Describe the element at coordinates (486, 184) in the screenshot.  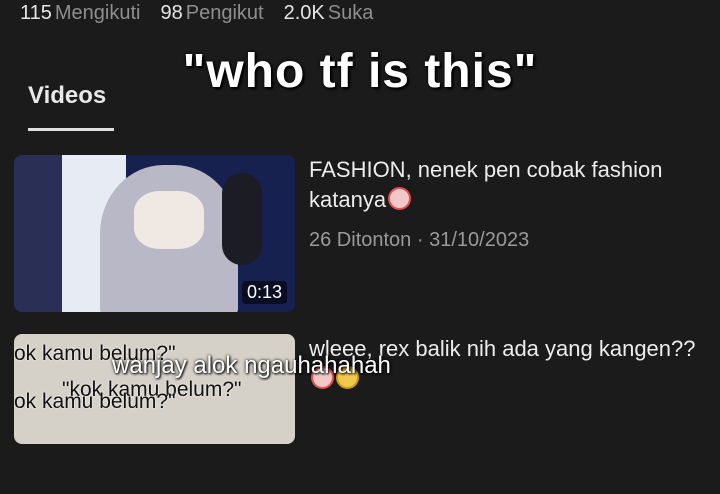
I see `video-title-text: FASHION, nenek pen cobak fashion katanya` at that location.